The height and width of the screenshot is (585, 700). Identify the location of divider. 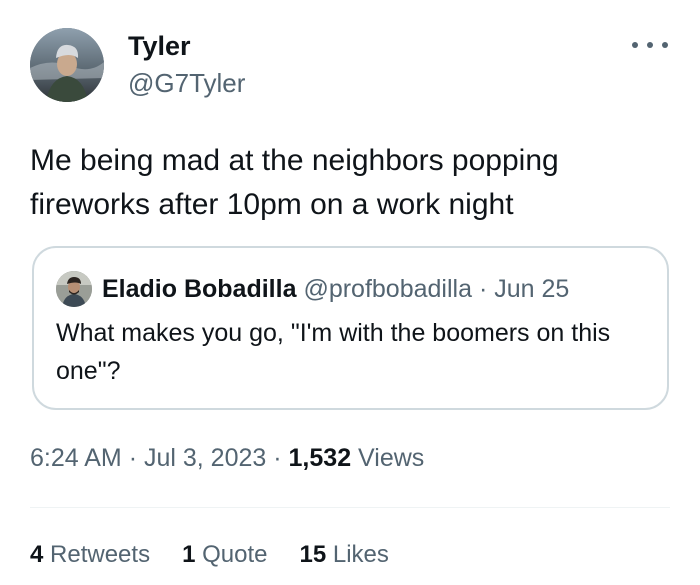
(350, 507).